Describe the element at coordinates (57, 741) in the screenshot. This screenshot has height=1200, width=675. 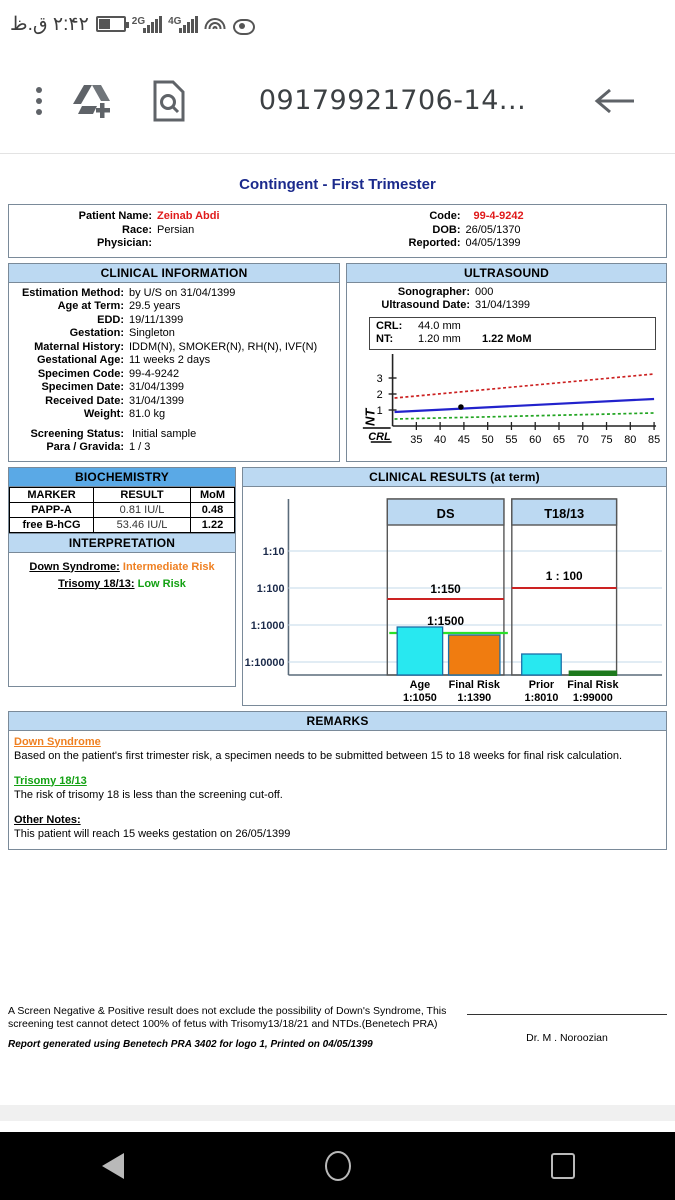
I see `remark-title: Down Syndrome` at that location.